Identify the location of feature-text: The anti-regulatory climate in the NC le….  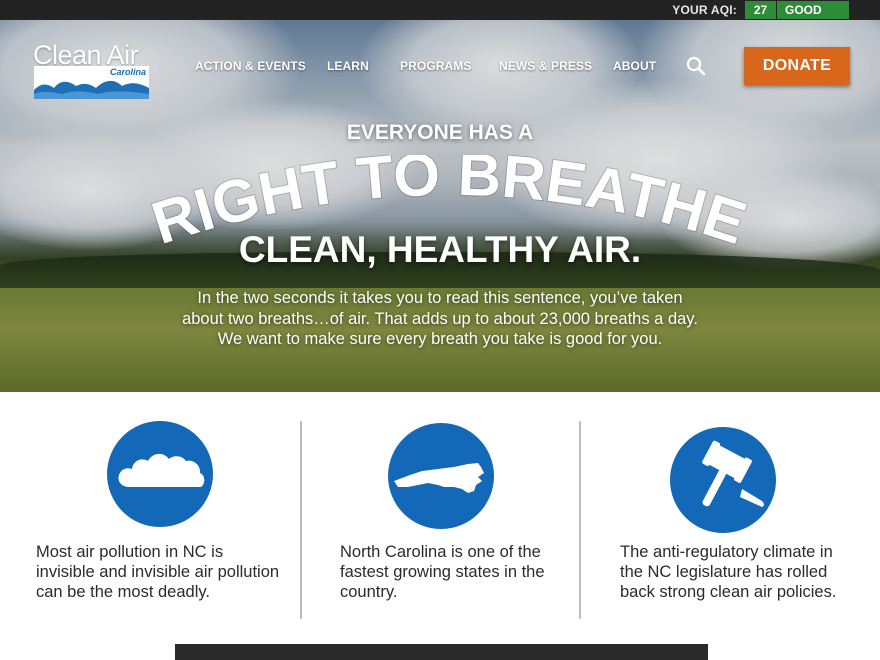
(728, 572).